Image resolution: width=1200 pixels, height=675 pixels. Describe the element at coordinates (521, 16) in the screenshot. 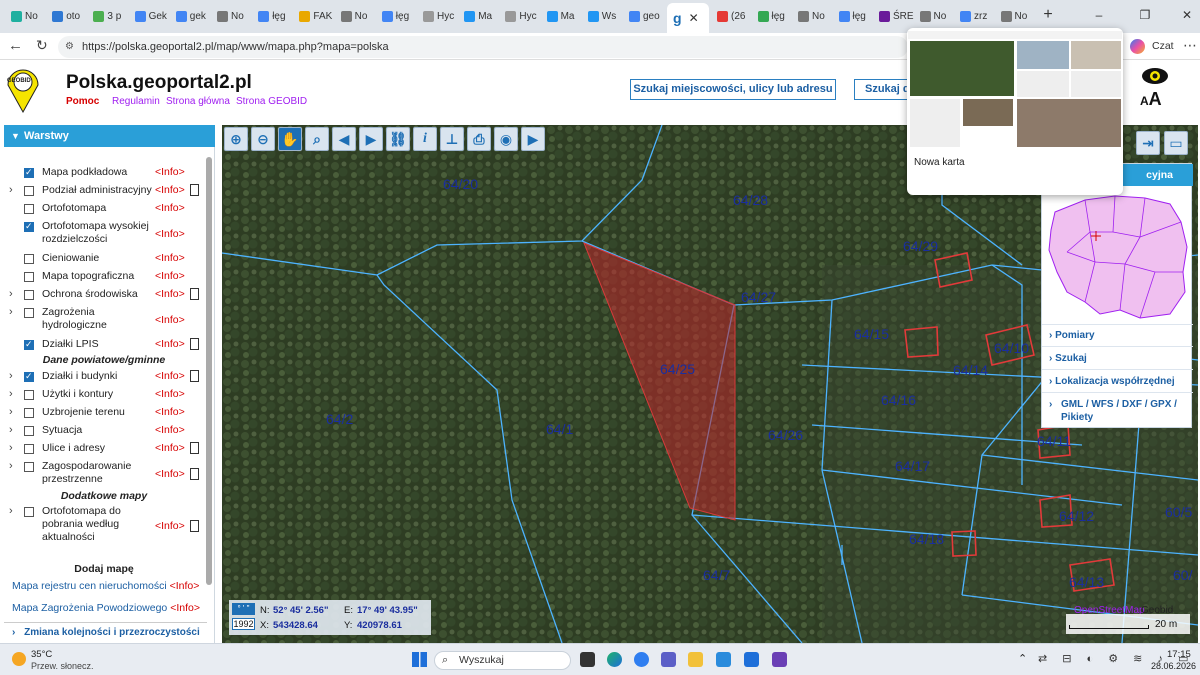

I see `browser-tab: Hyc` at that location.